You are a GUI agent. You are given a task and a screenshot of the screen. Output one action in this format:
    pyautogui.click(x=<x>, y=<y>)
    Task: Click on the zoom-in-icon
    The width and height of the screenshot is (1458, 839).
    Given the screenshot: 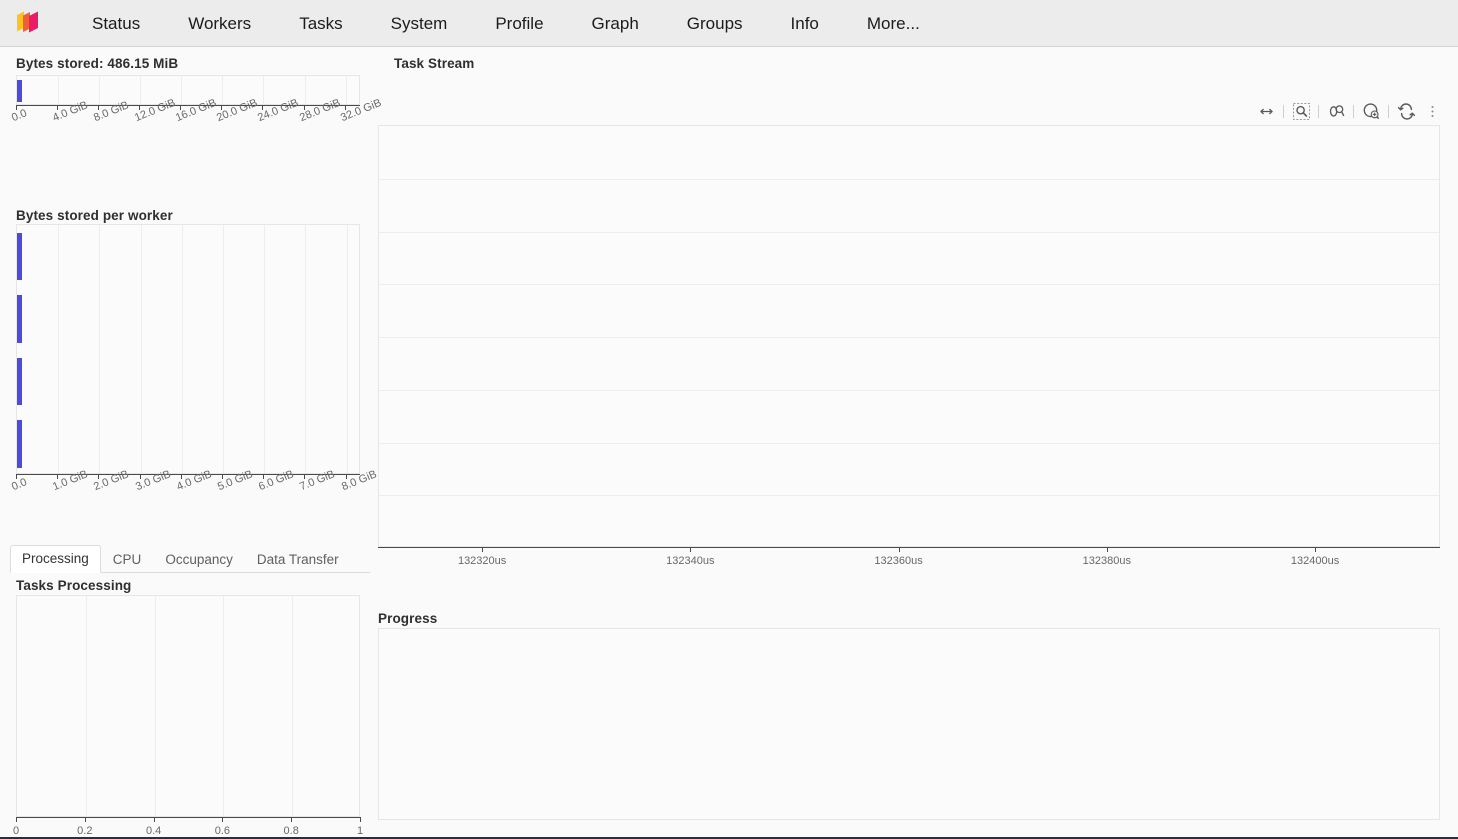 What is the action you would take?
    pyautogui.click(x=1371, y=110)
    